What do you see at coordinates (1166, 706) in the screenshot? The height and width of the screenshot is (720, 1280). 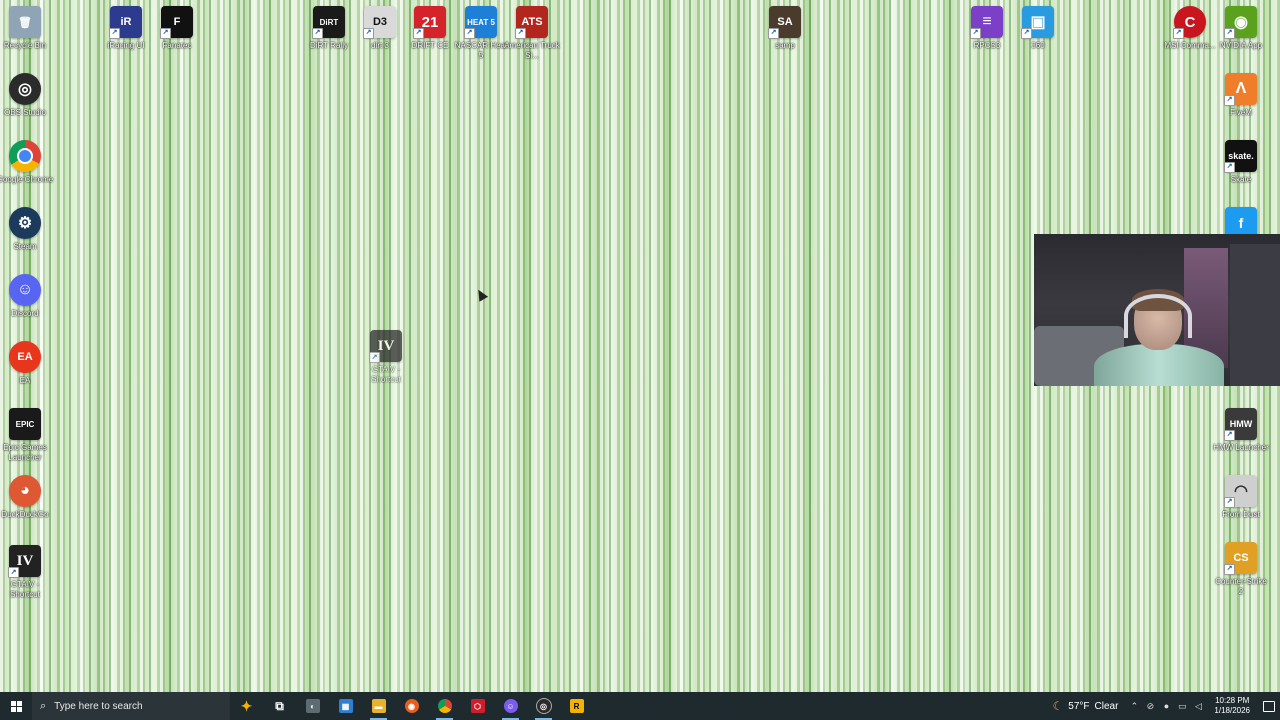 I see `microphone-icon: ●` at bounding box center [1166, 706].